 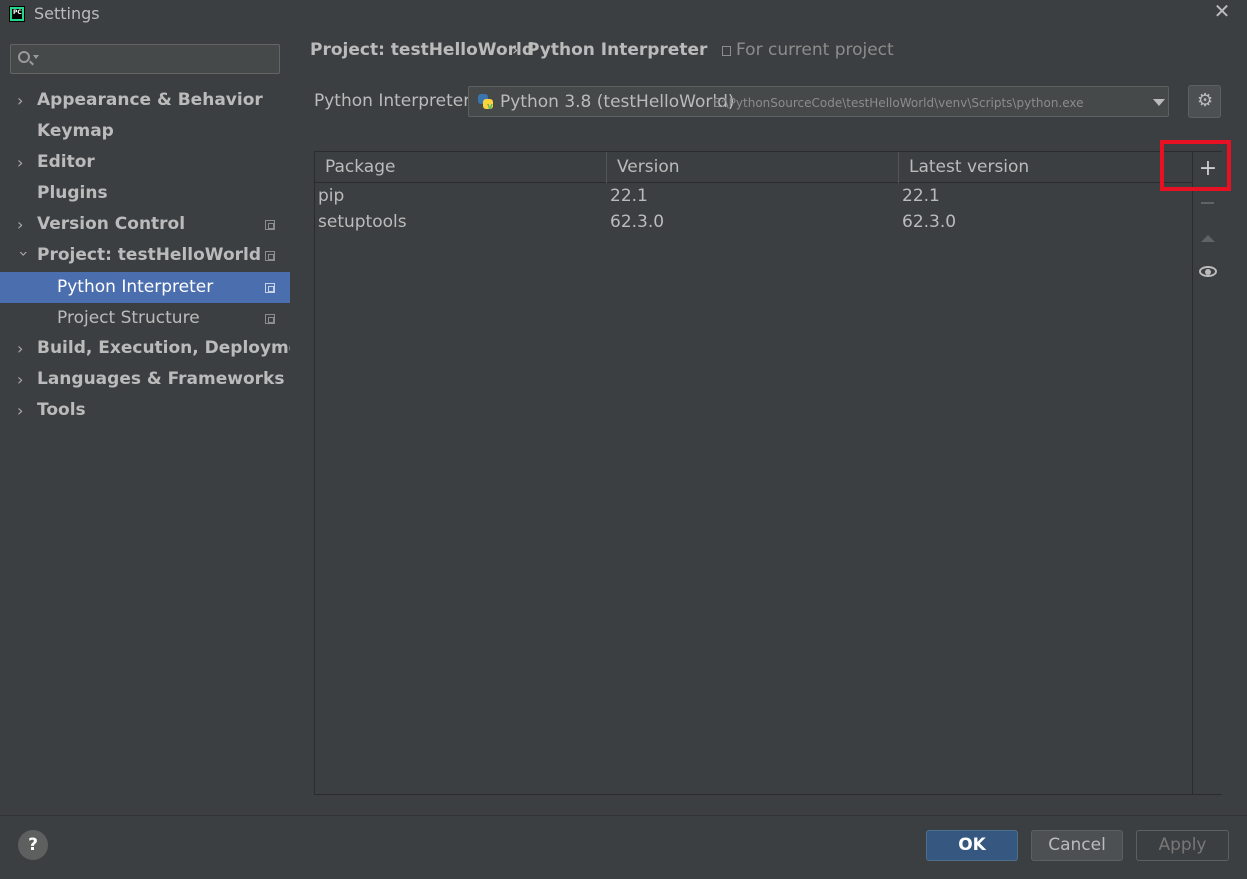 What do you see at coordinates (1182, 845) in the screenshot?
I see `apply-button: Apply` at bounding box center [1182, 845].